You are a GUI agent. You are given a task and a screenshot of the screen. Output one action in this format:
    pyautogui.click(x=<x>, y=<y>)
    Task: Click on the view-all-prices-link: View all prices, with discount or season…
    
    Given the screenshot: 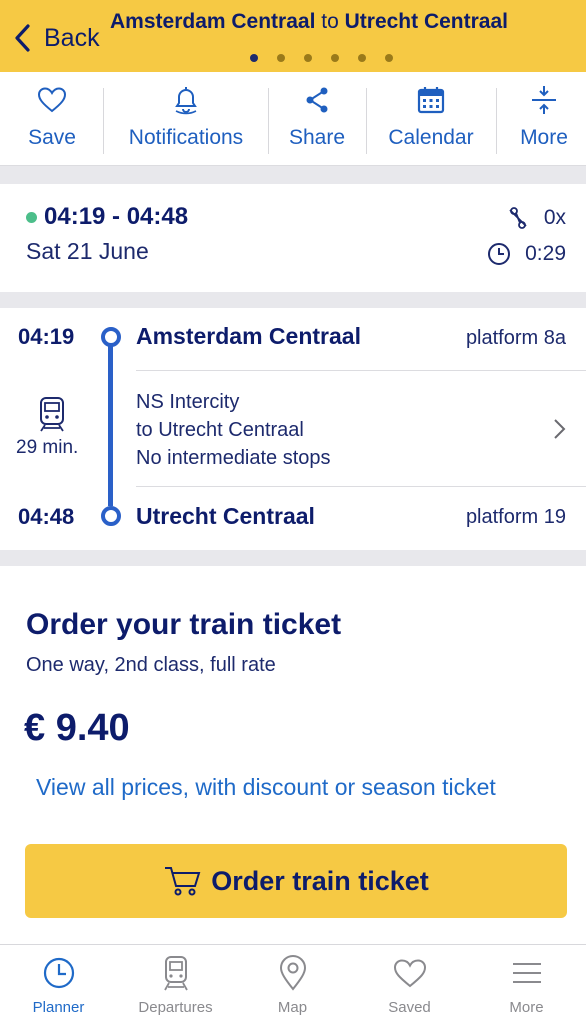 What is the action you would take?
    pyautogui.click(x=266, y=787)
    